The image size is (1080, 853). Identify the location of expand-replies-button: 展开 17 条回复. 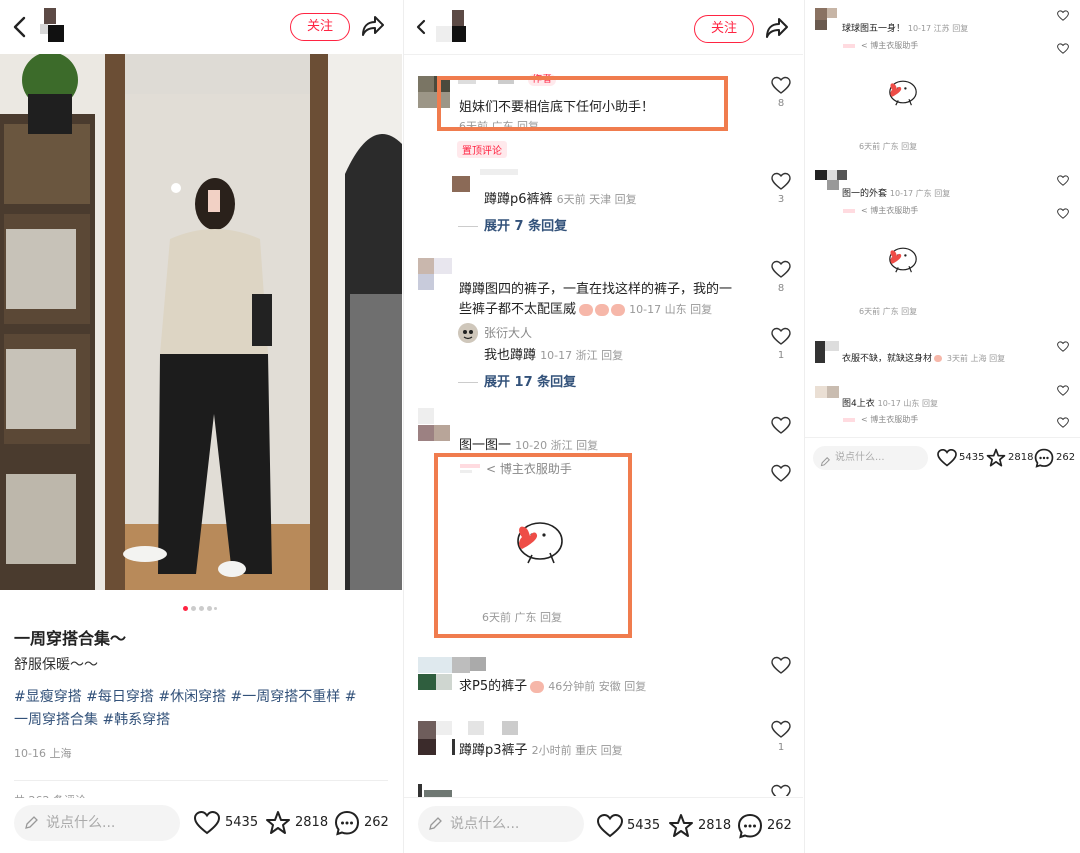
(517, 380).